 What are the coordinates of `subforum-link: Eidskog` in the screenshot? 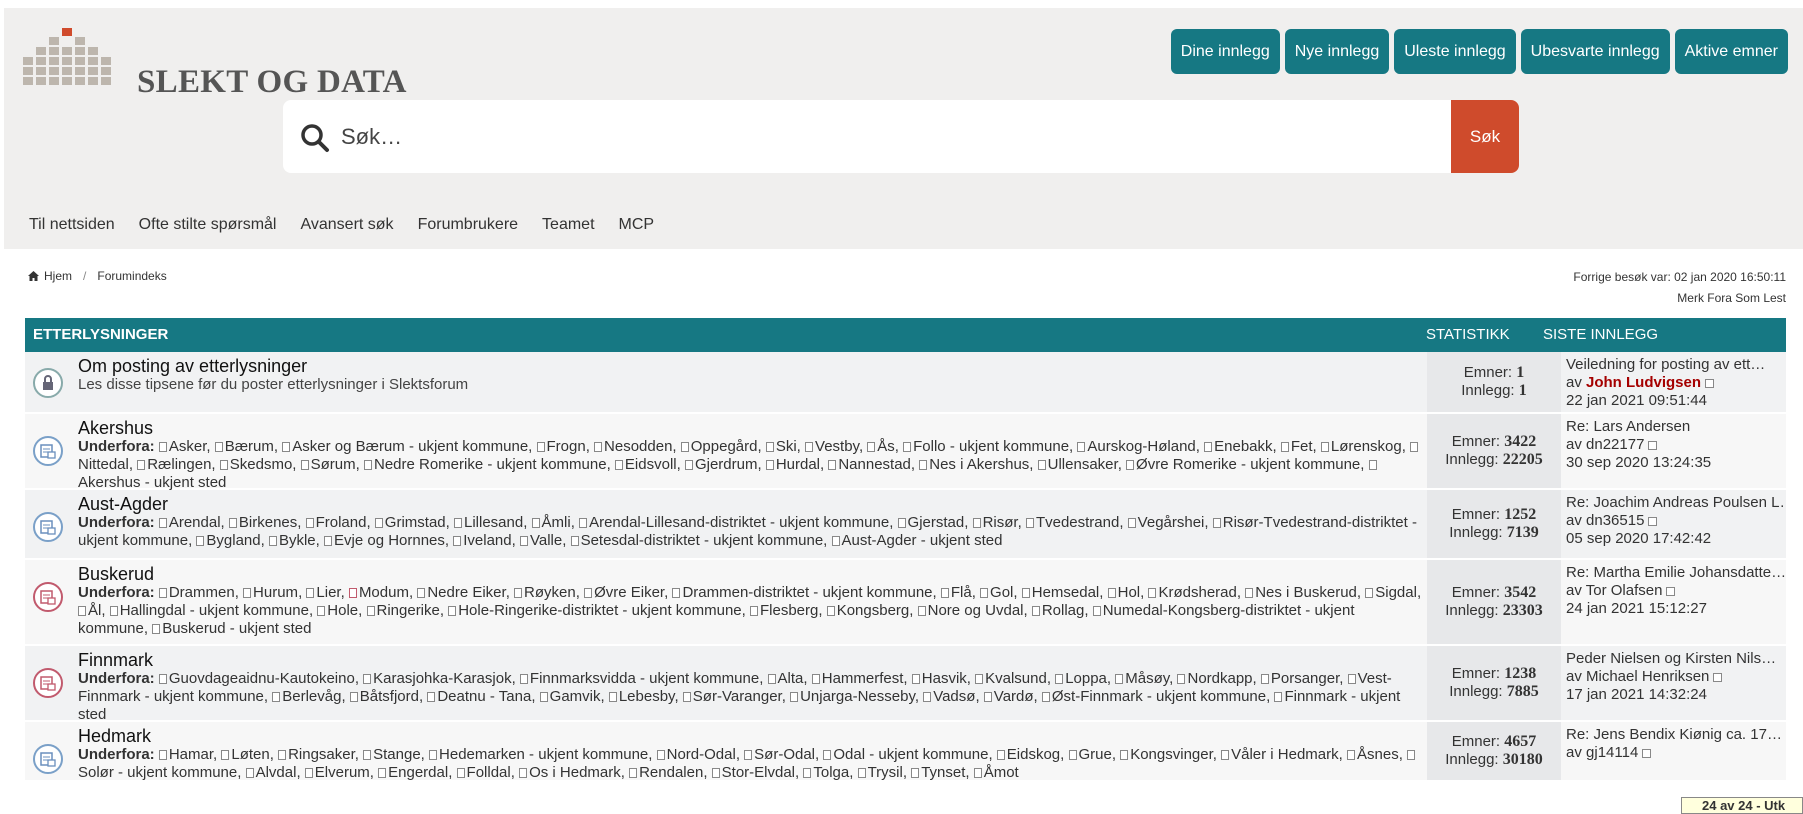 It's located at (1033, 754).